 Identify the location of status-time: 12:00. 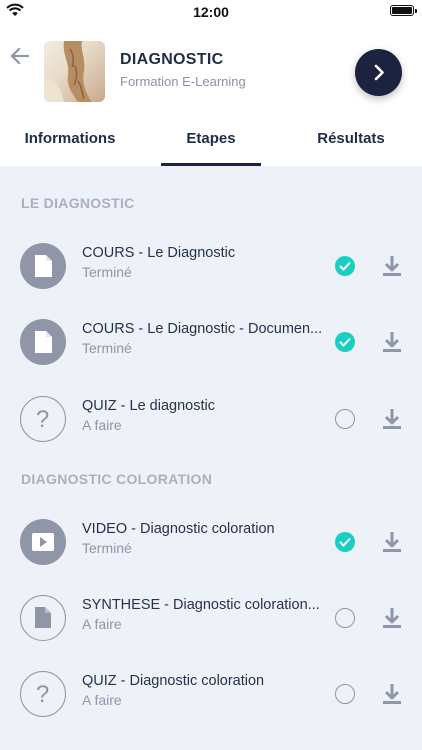
(211, 12).